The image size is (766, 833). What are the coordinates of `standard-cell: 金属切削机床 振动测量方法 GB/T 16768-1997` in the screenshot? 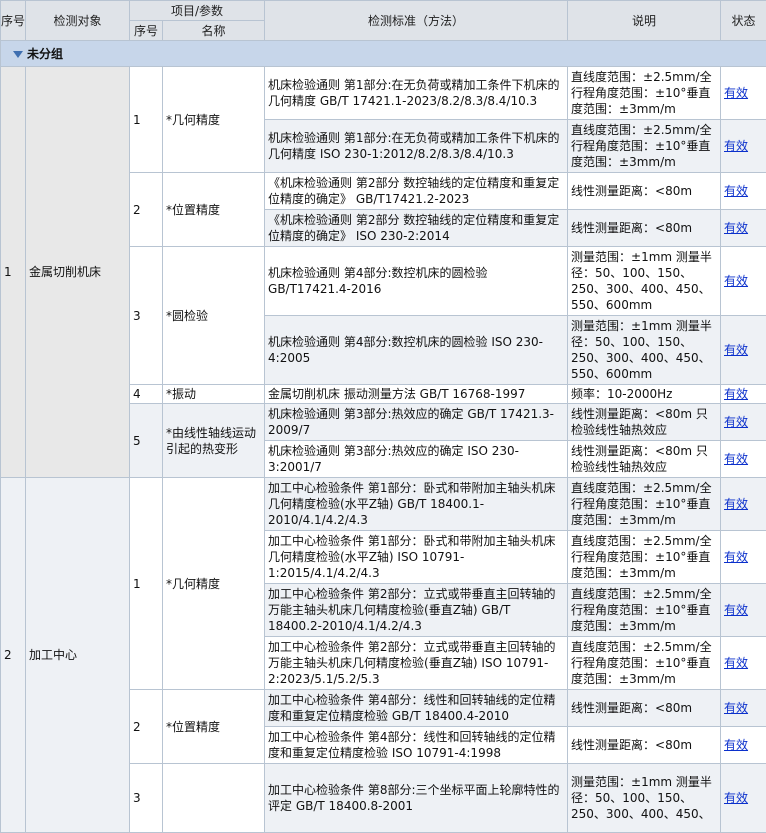 It's located at (416, 394).